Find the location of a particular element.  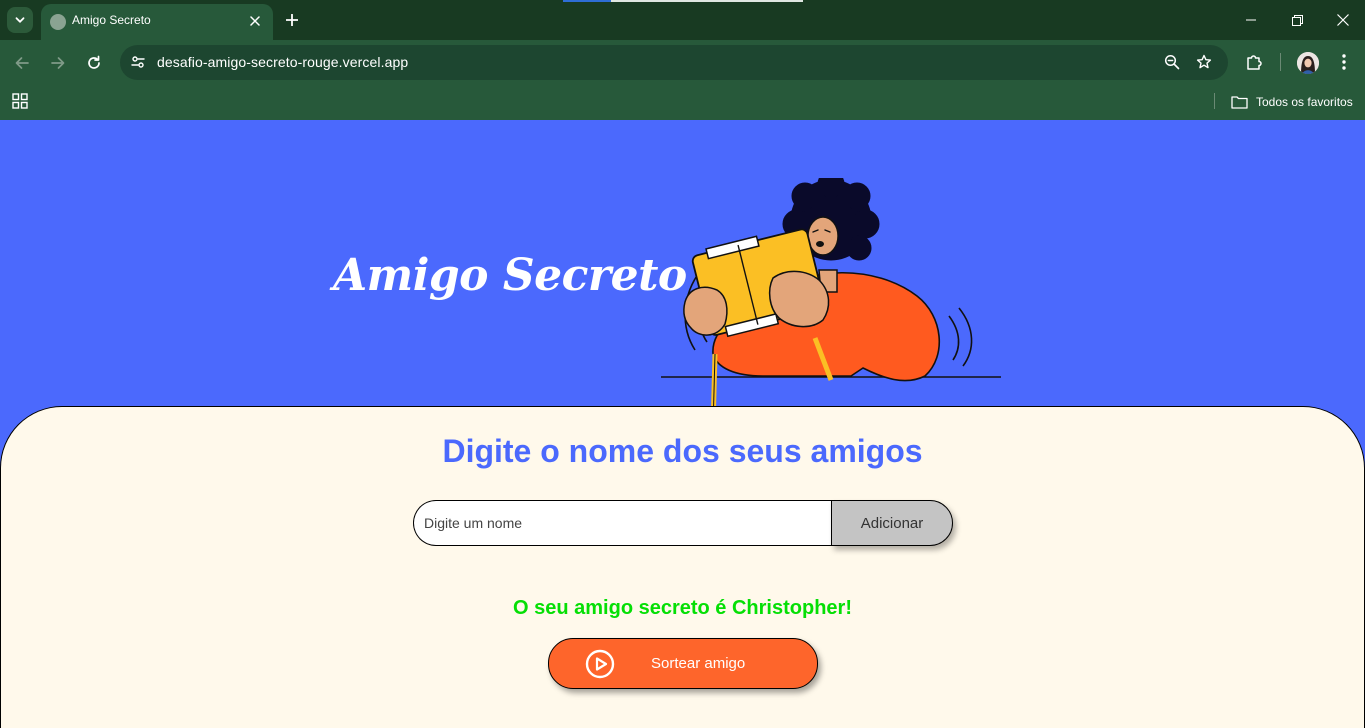

puzzle-icon is located at coordinates (1254, 62).